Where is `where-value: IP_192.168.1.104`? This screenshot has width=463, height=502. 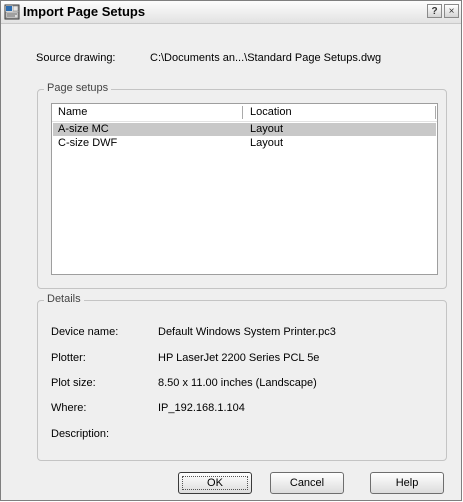
where-value: IP_192.168.1.104 is located at coordinates (201, 408).